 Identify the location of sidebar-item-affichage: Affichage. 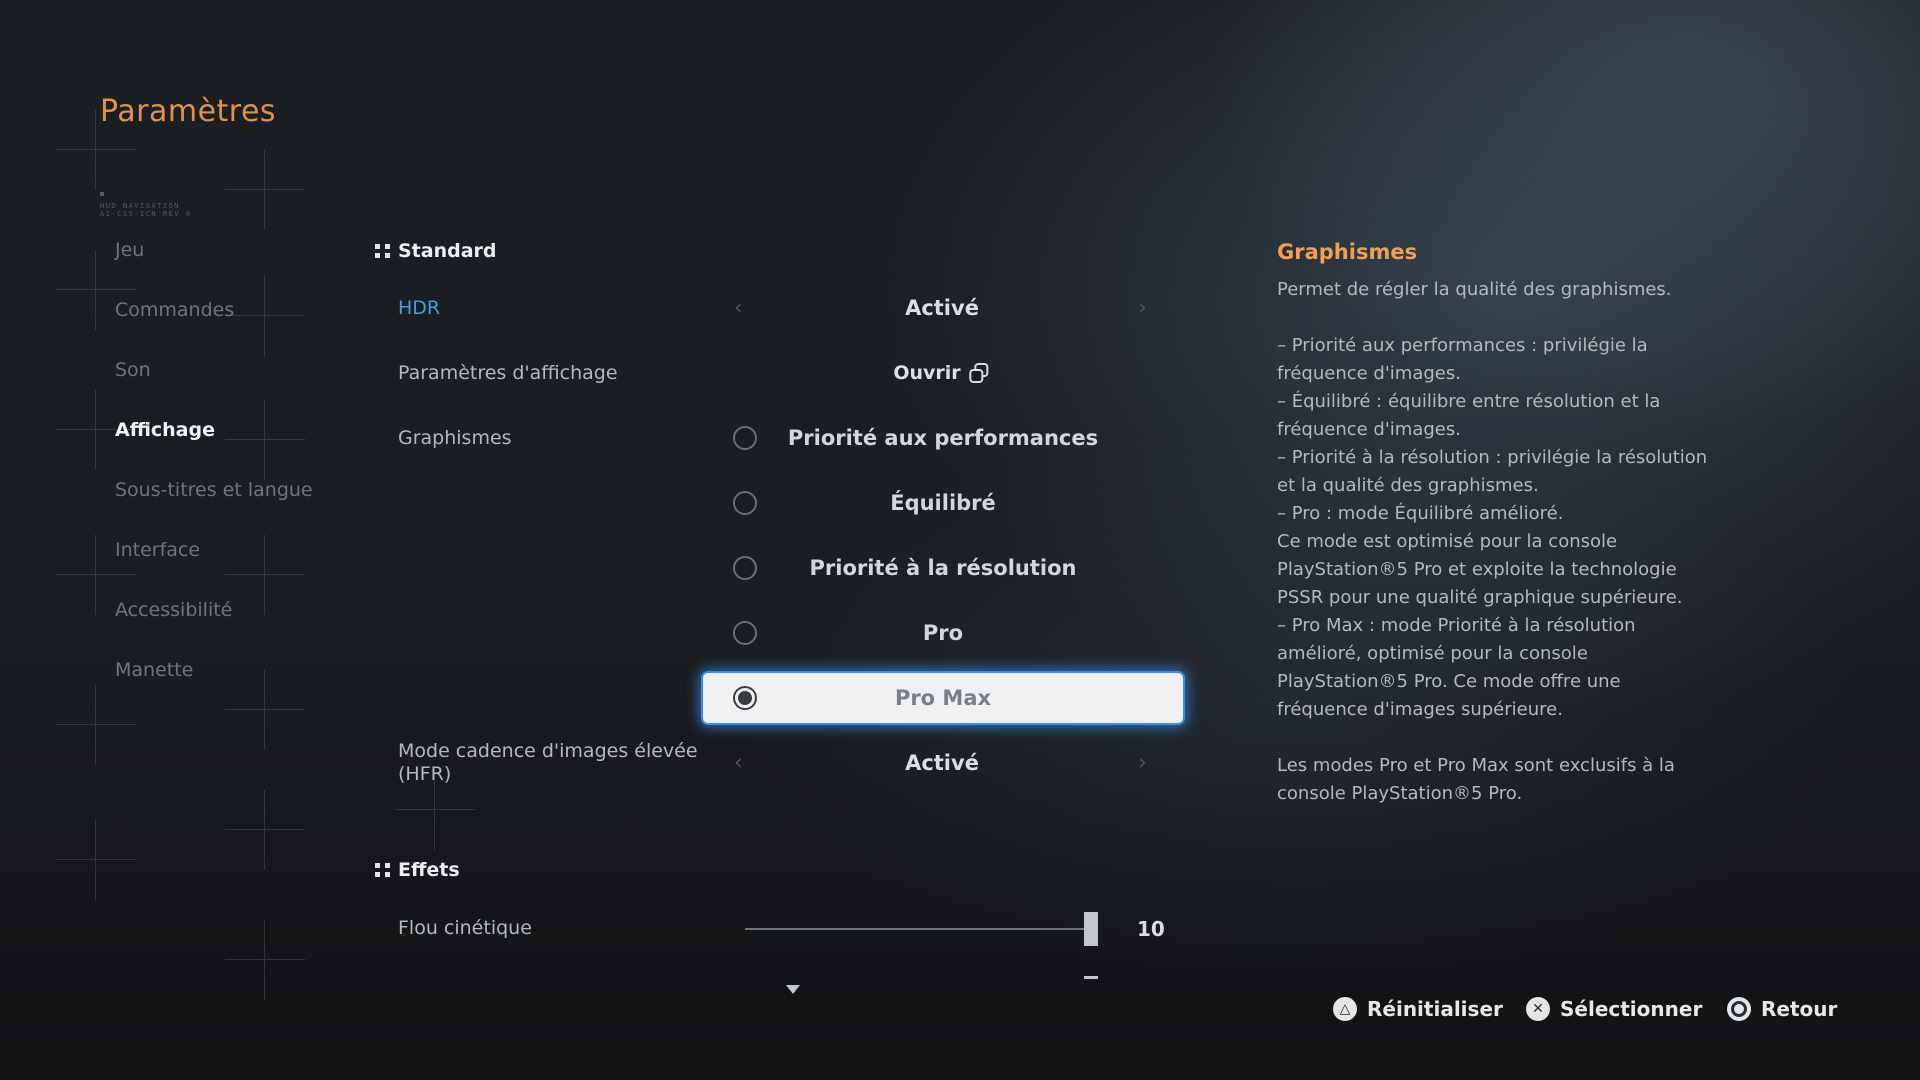
(165, 430).